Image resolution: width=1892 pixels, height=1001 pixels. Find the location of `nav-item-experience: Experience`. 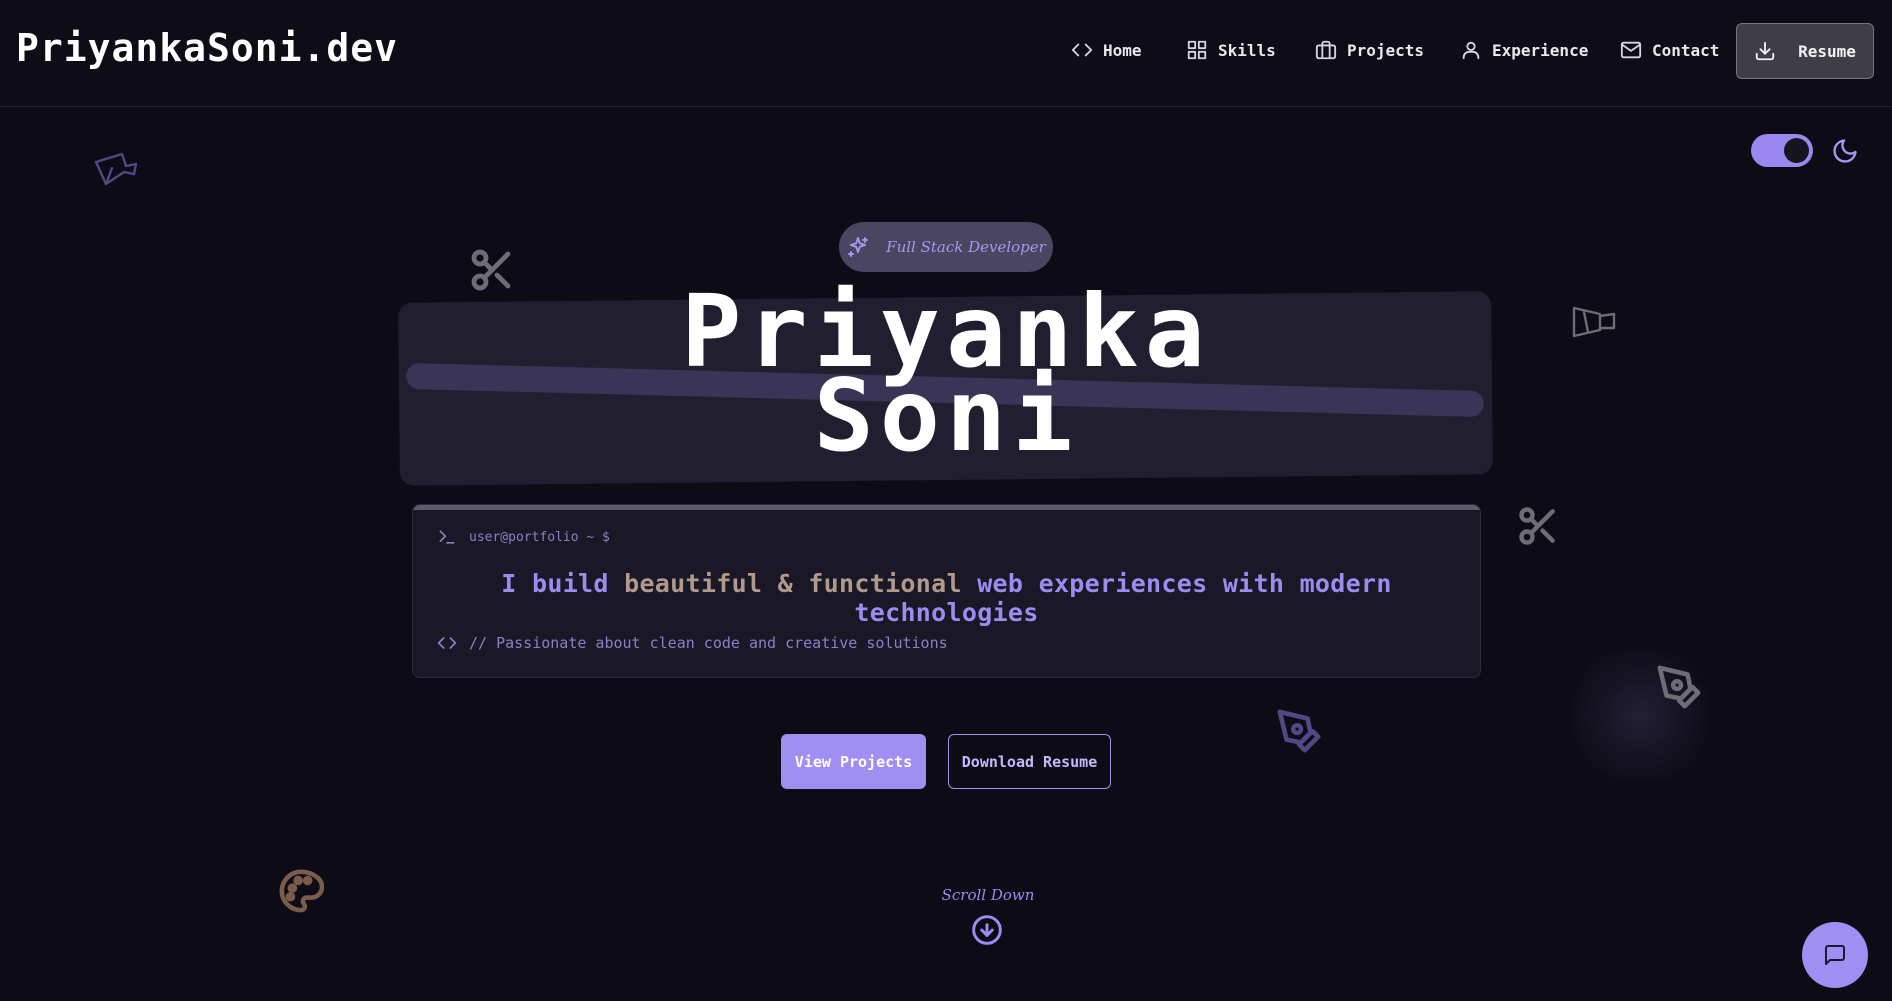

nav-item-experience: Experience is located at coordinates (1524, 50).